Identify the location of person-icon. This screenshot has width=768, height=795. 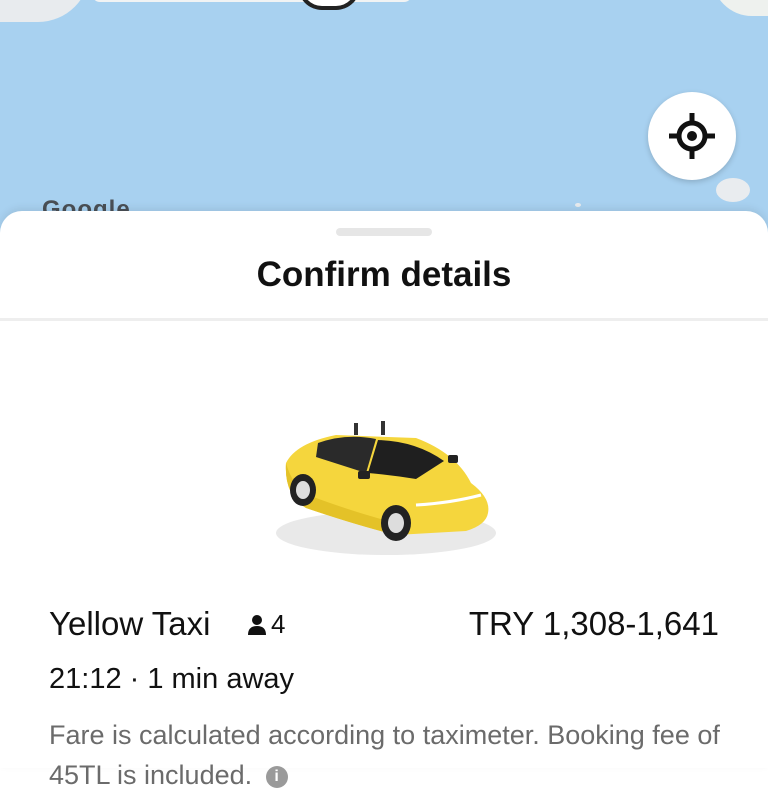
(257, 624).